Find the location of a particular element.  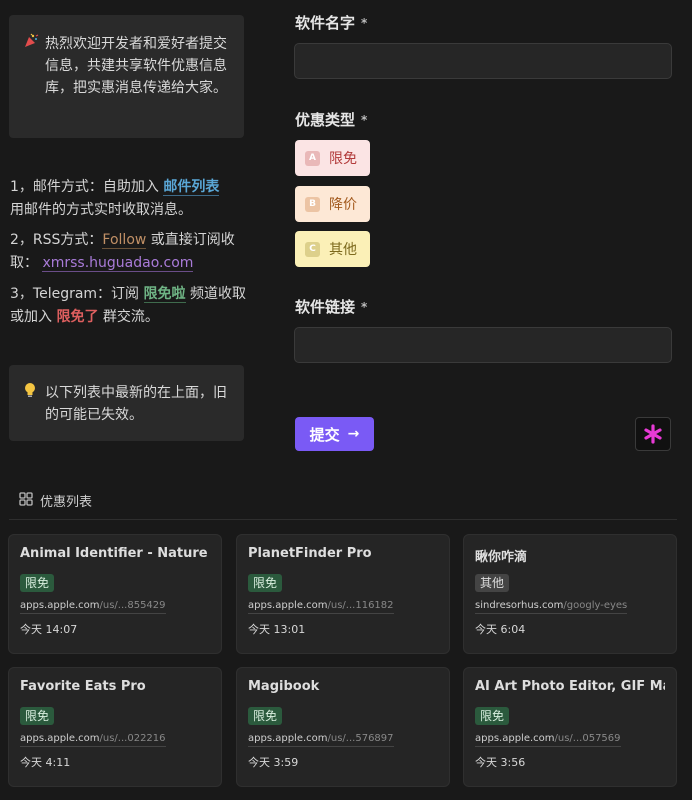

card-title: Favorite Eats Pro is located at coordinates (83, 686).